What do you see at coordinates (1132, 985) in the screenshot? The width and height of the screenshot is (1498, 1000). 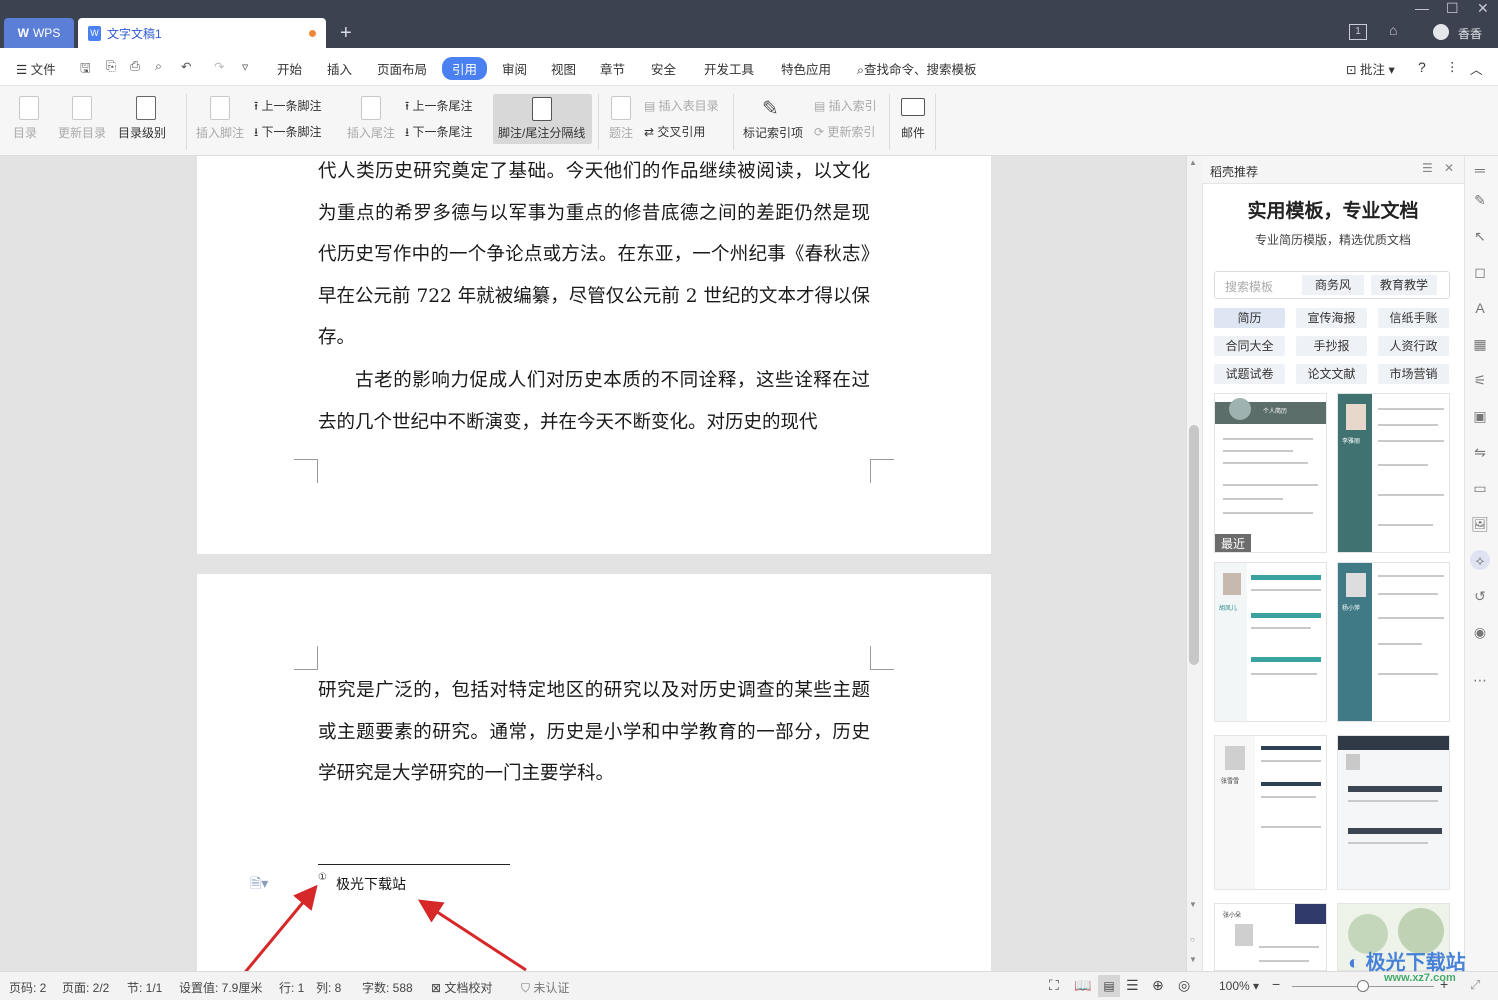 I see `outline-view-icon: ☰` at bounding box center [1132, 985].